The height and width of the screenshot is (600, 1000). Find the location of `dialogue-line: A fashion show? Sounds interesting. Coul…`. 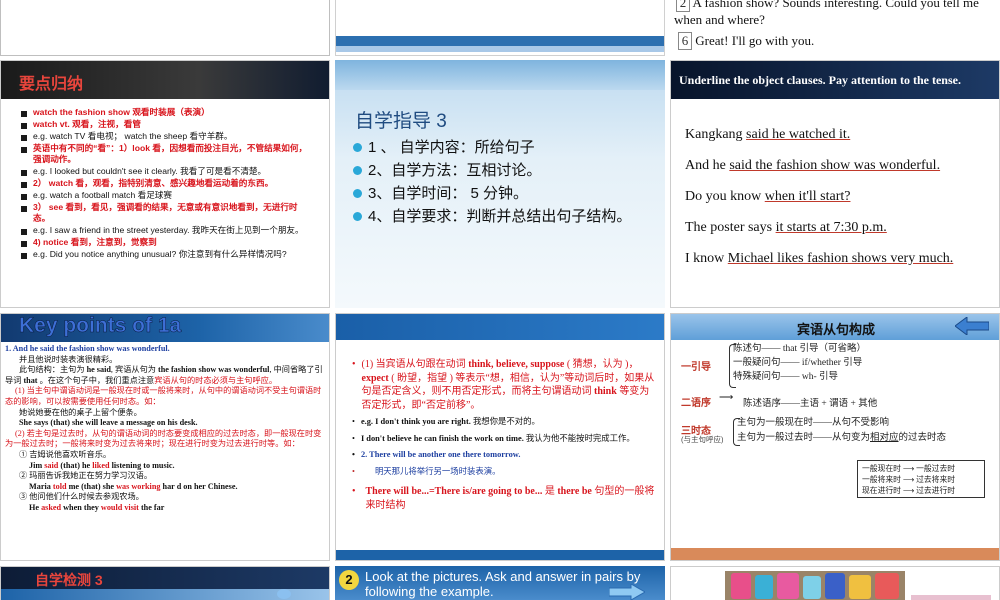

dialogue-line: A fashion show? Sounds interesting. Coul… is located at coordinates (835, 5).